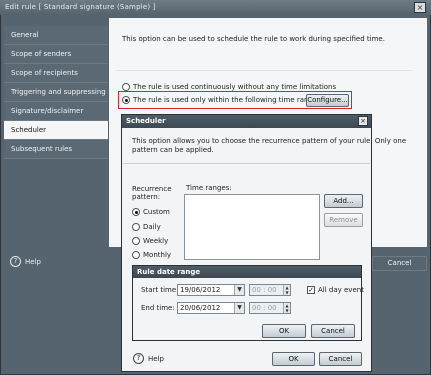  What do you see at coordinates (156, 212) in the screenshot?
I see `pattern-custom-label: Custom` at bounding box center [156, 212].